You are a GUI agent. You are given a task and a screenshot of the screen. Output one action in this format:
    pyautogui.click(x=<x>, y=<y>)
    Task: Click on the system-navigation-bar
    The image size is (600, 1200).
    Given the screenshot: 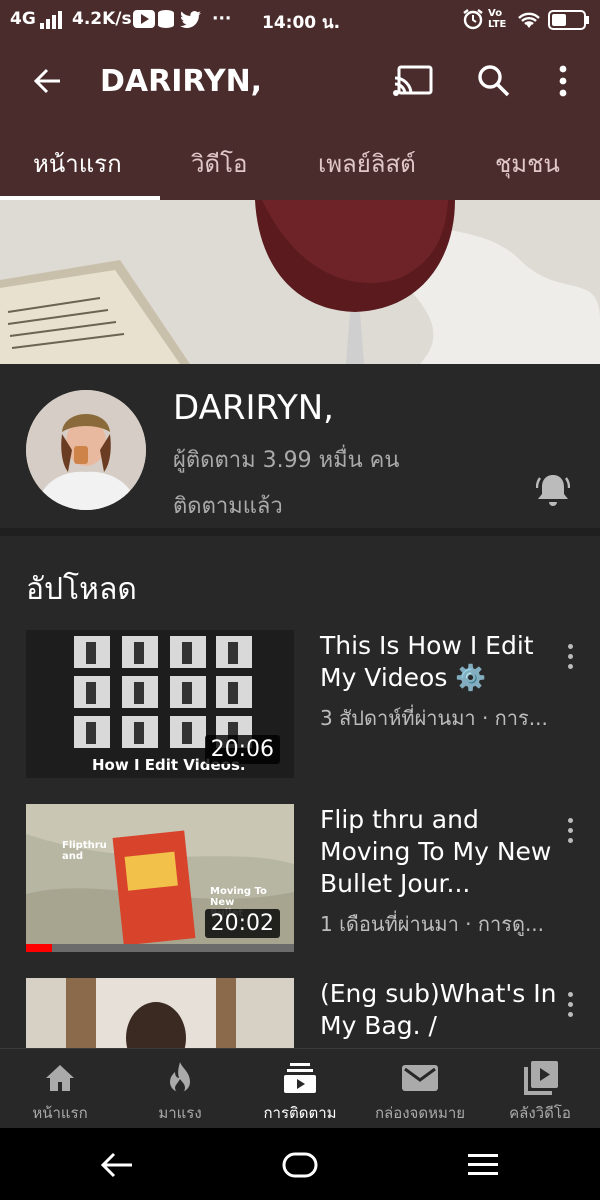 What is the action you would take?
    pyautogui.click(x=300, y=1164)
    